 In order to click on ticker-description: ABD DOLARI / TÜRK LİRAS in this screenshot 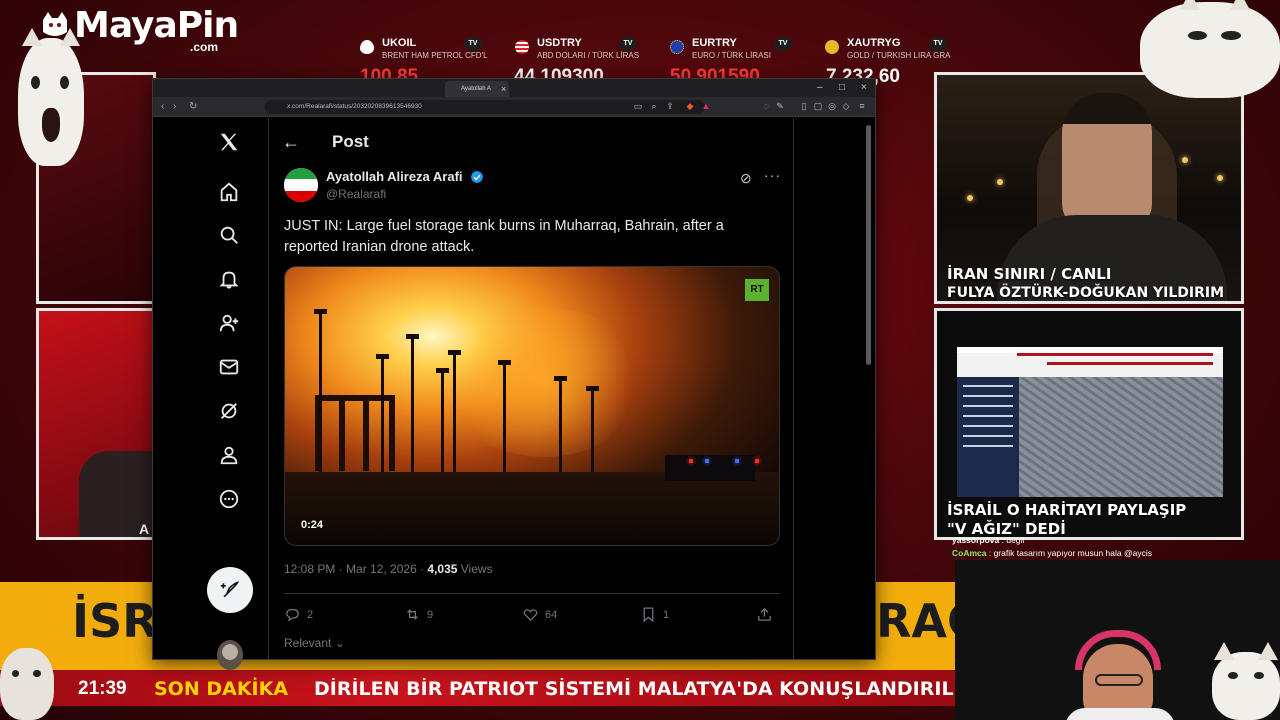, I will do `click(588, 55)`.